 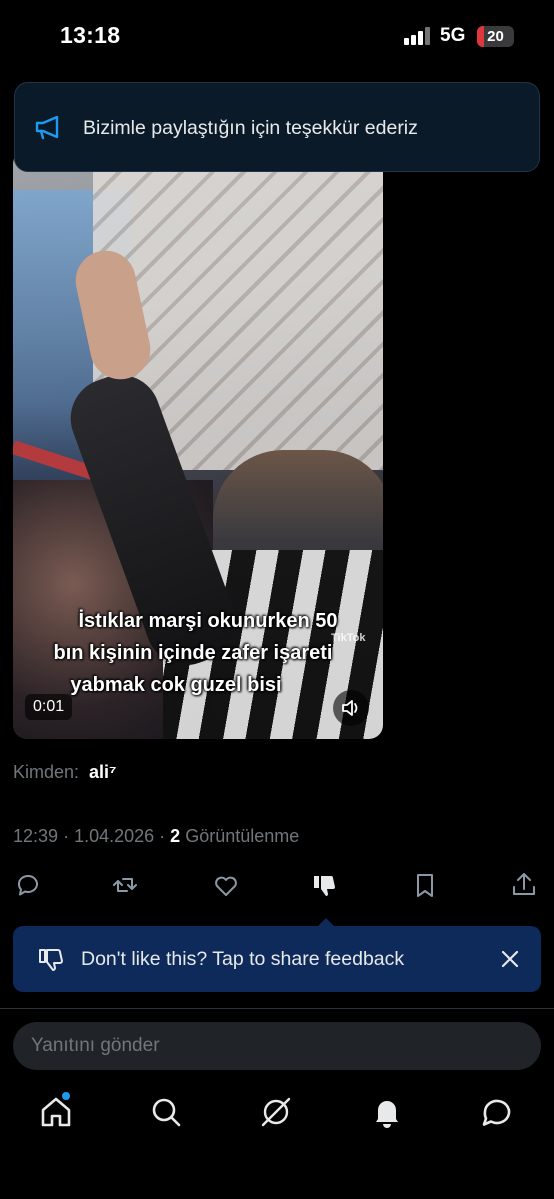 I want to click on grok-icon, so click(x=276, y=1112).